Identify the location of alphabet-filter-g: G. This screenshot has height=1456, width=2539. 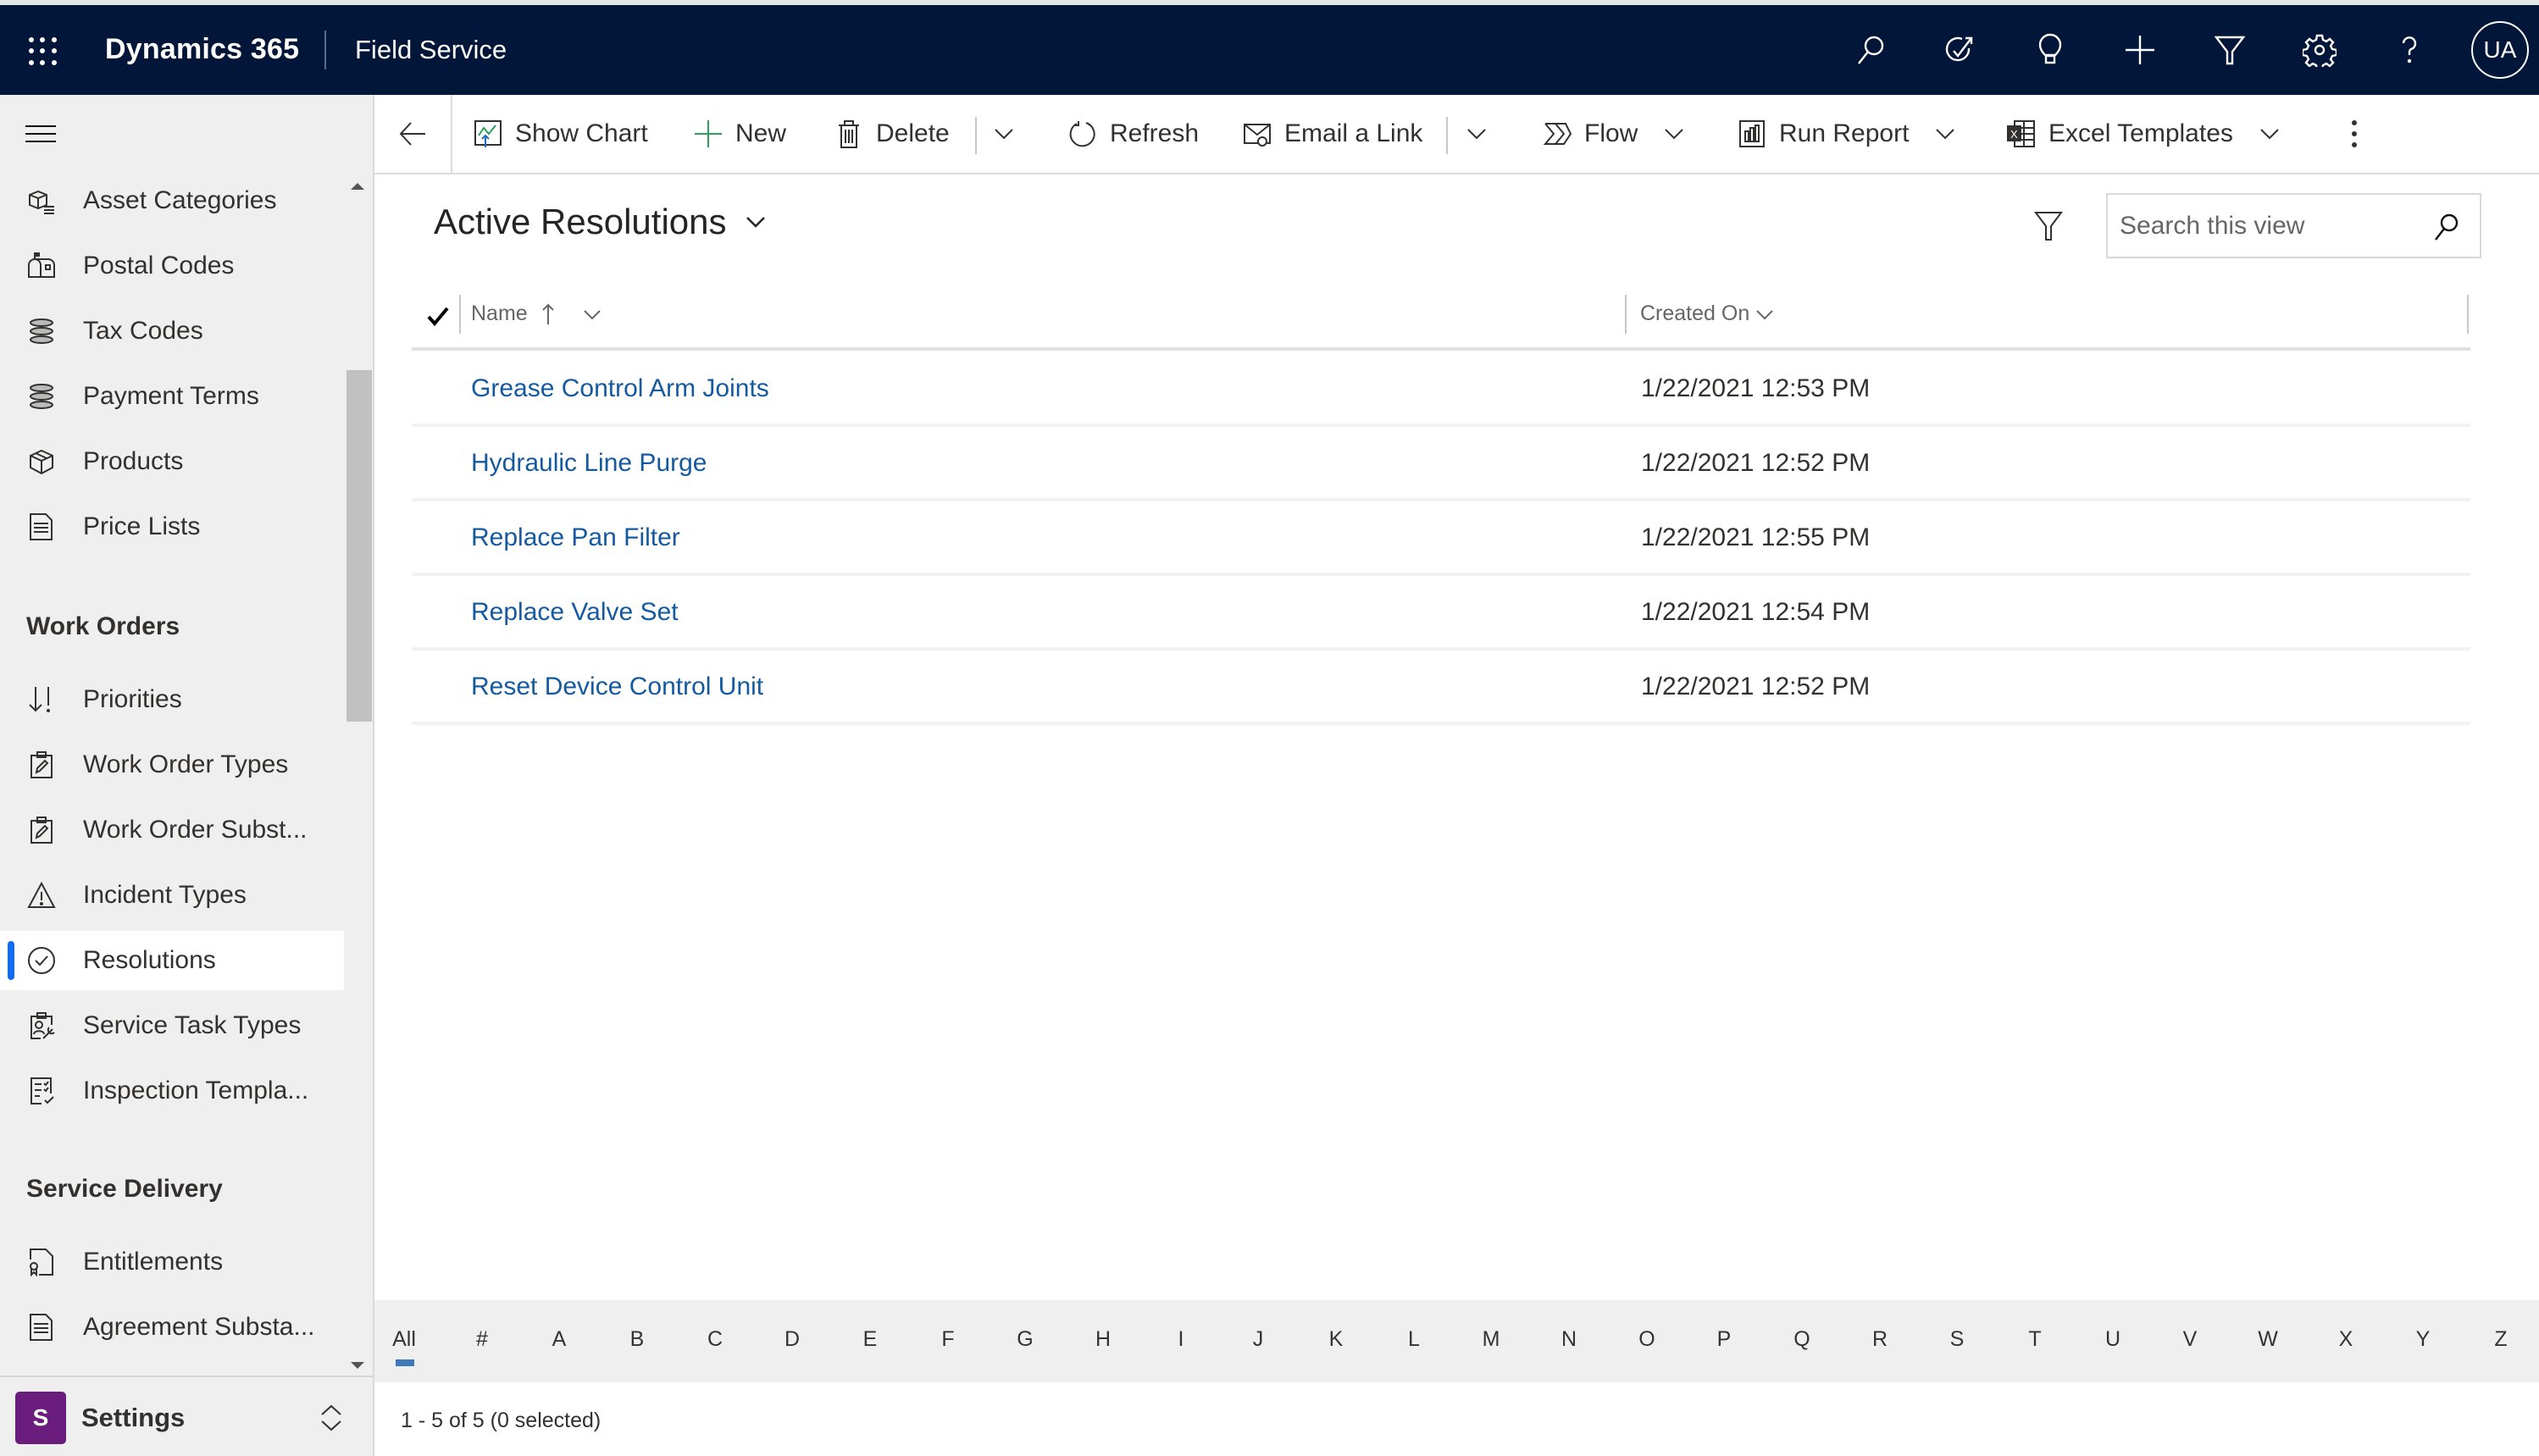
(1025, 1339).